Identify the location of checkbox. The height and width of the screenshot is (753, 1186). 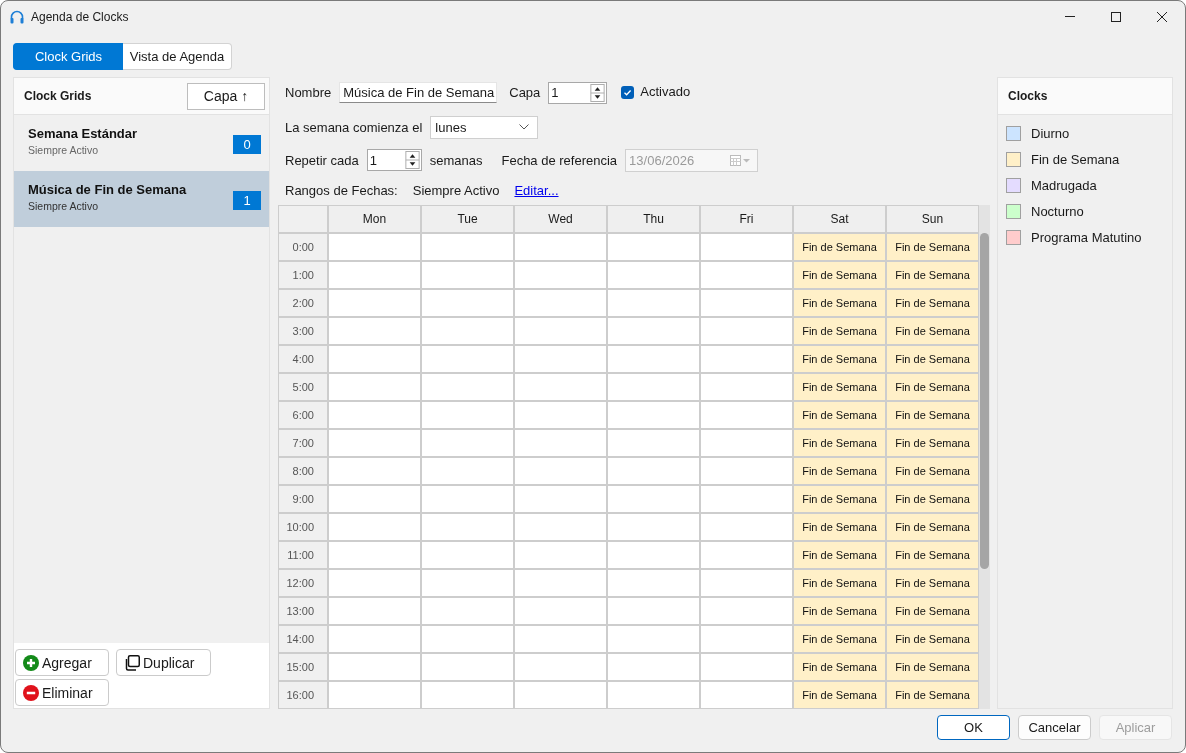
(628, 92).